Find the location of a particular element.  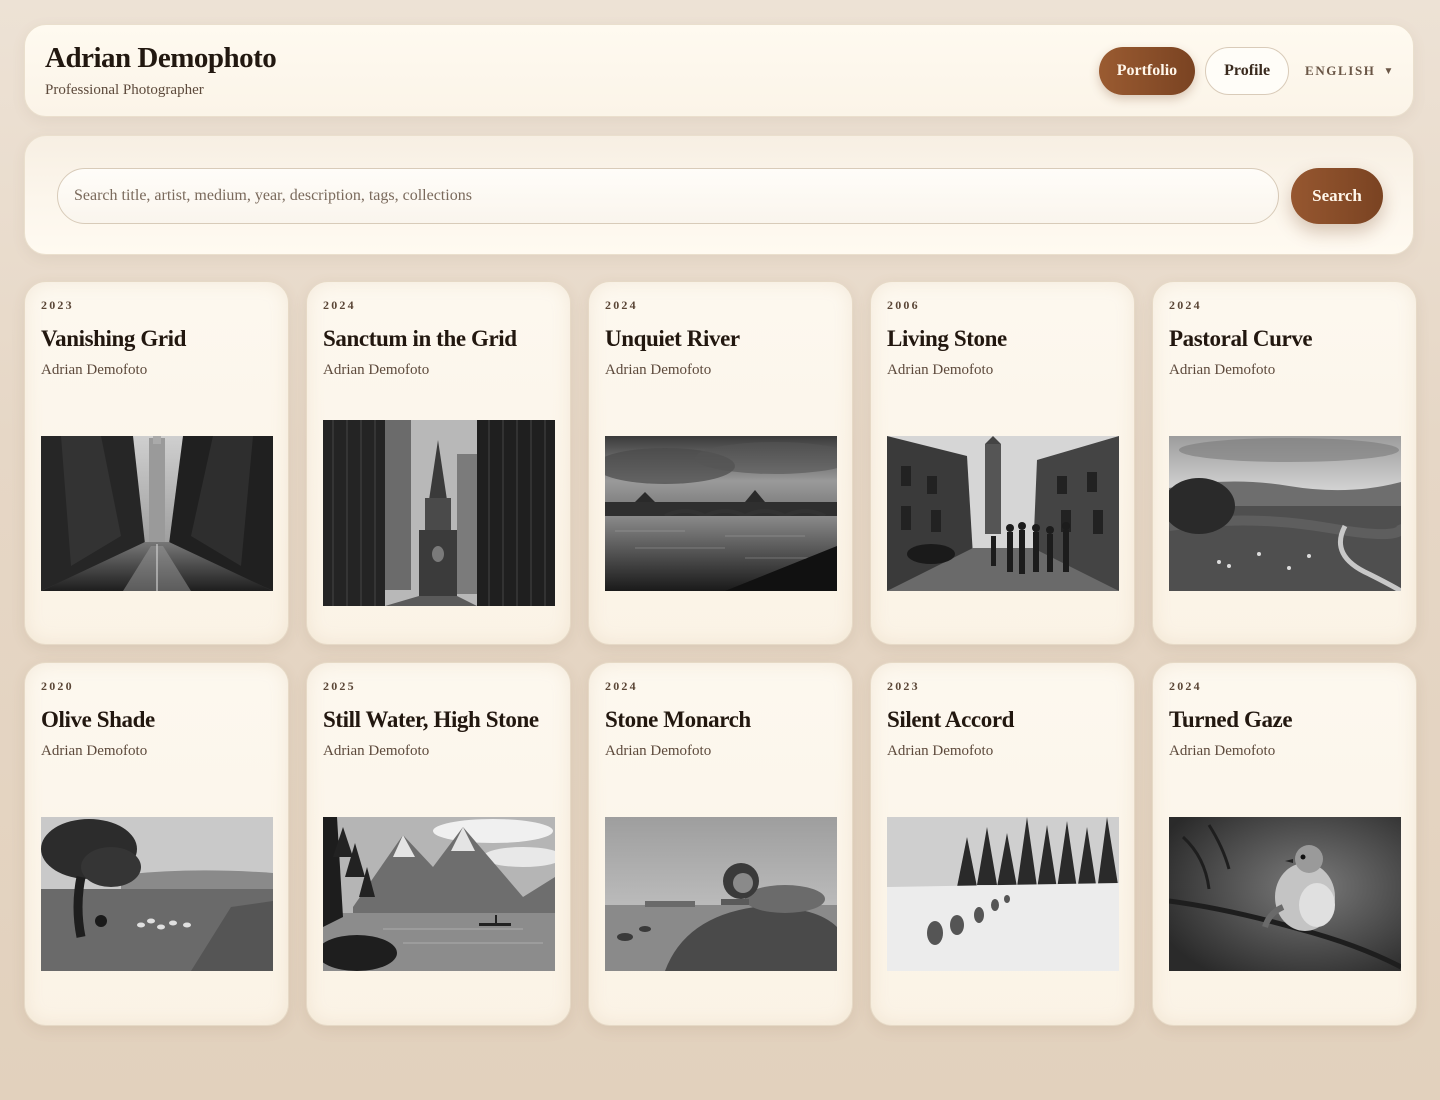

artwork-card: 2024 Unquiet River Adrian Demofoto is located at coordinates (720, 463).